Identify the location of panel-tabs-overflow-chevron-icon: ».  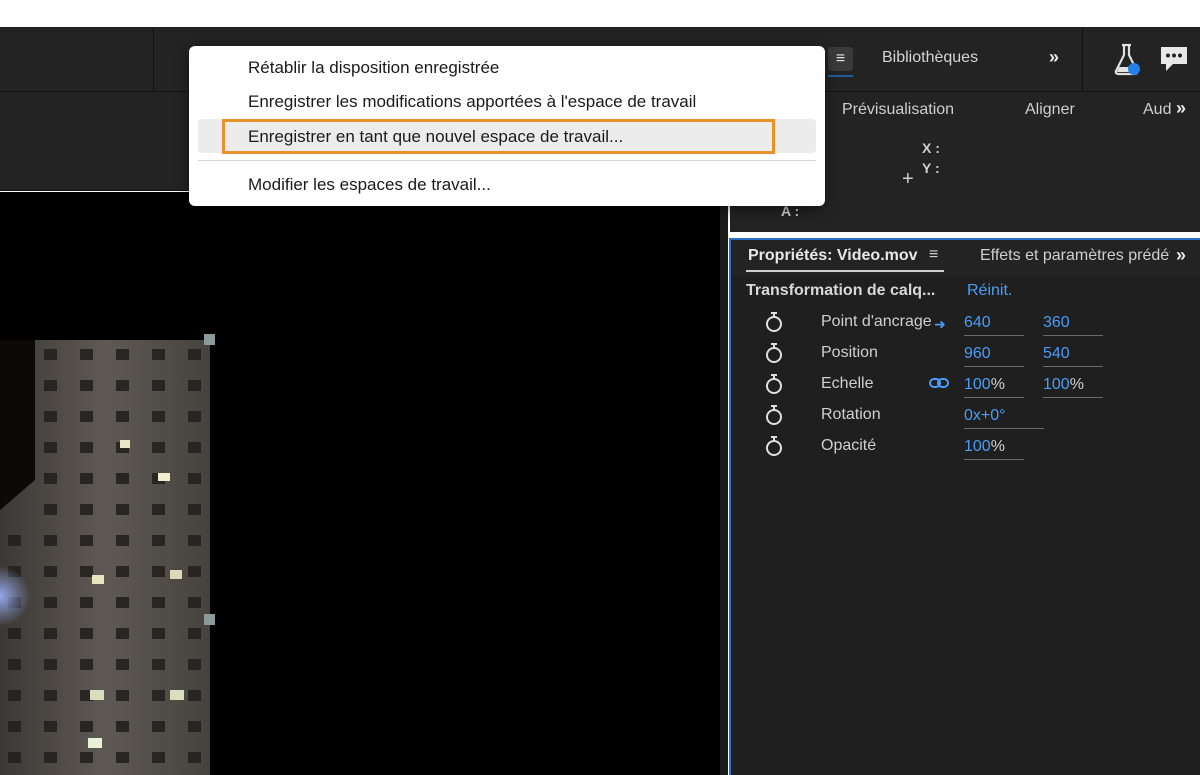
(1181, 108).